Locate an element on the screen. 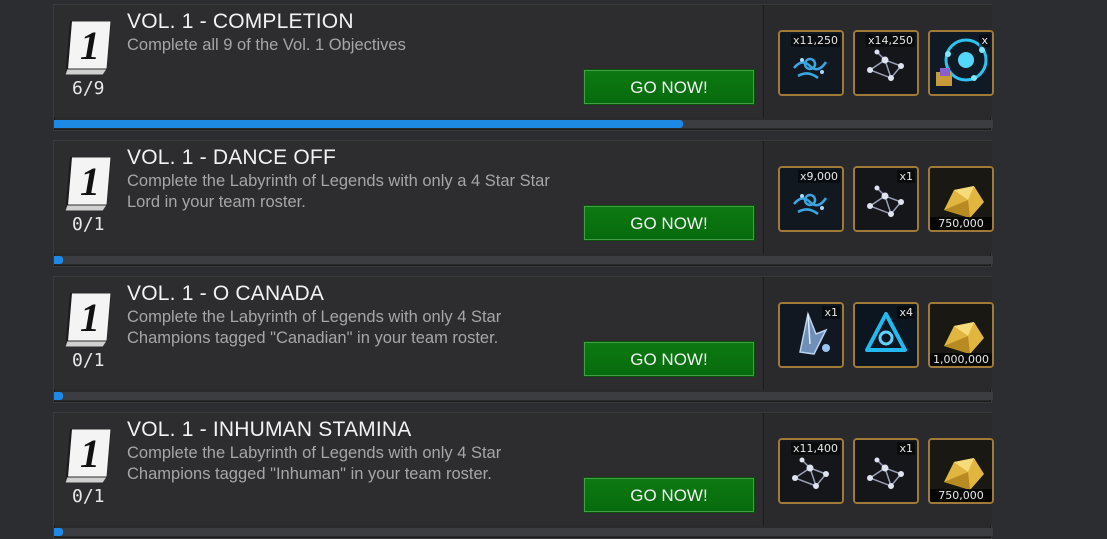 The image size is (1107, 539). rewards-panel: x9,000 x1 750,000 is located at coordinates (878, 197).